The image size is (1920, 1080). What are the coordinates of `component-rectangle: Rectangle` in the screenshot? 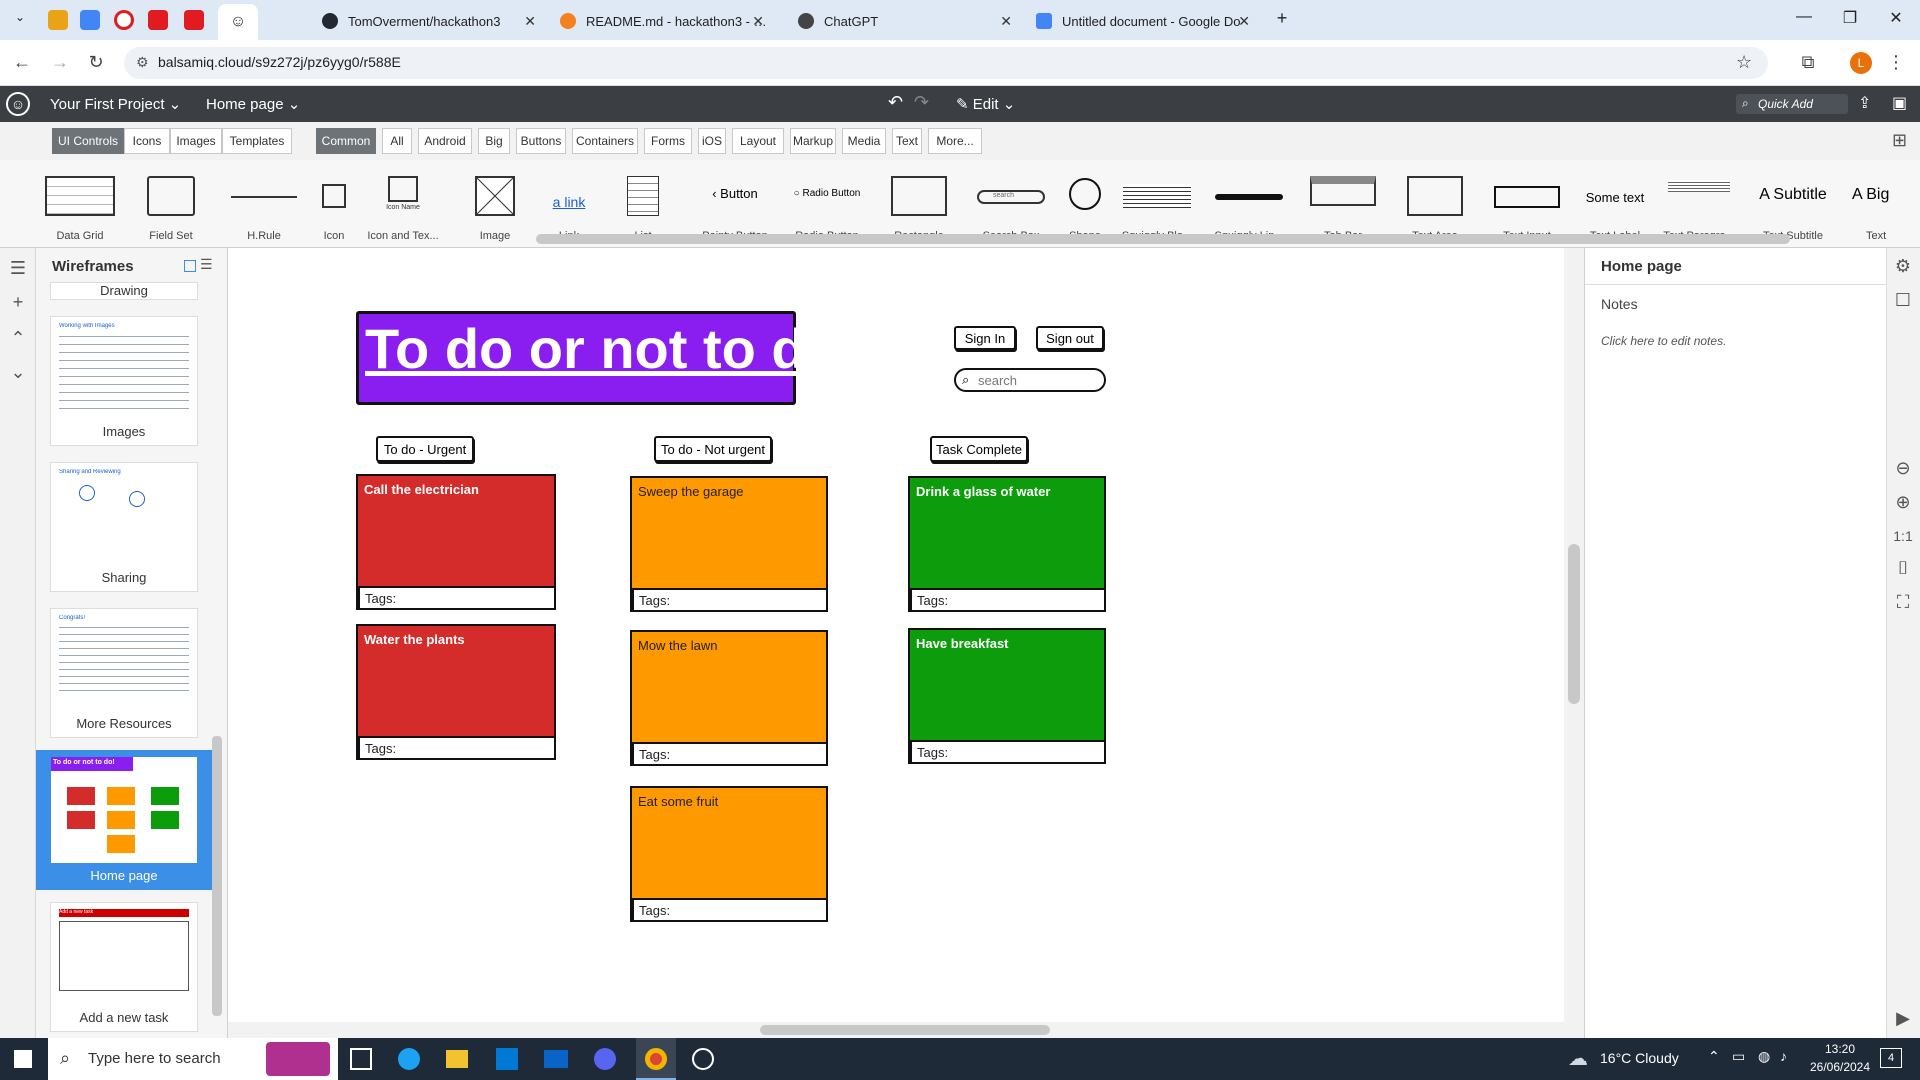 It's located at (919, 206).